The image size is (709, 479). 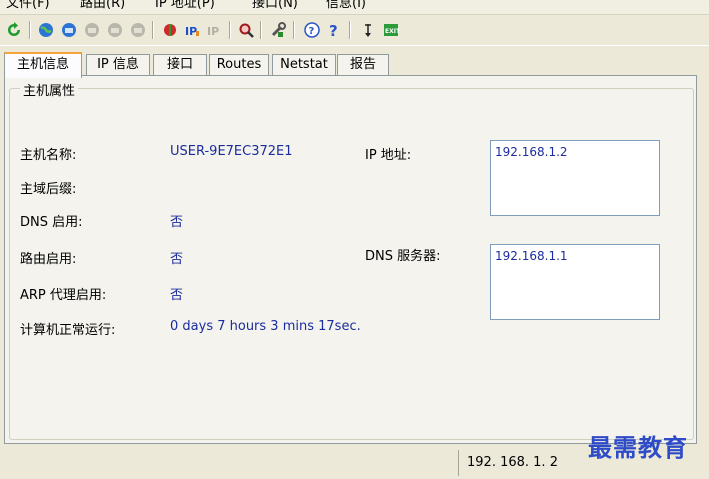 What do you see at coordinates (48, 155) in the screenshot?
I see `hostname-label: 主机名称:` at bounding box center [48, 155].